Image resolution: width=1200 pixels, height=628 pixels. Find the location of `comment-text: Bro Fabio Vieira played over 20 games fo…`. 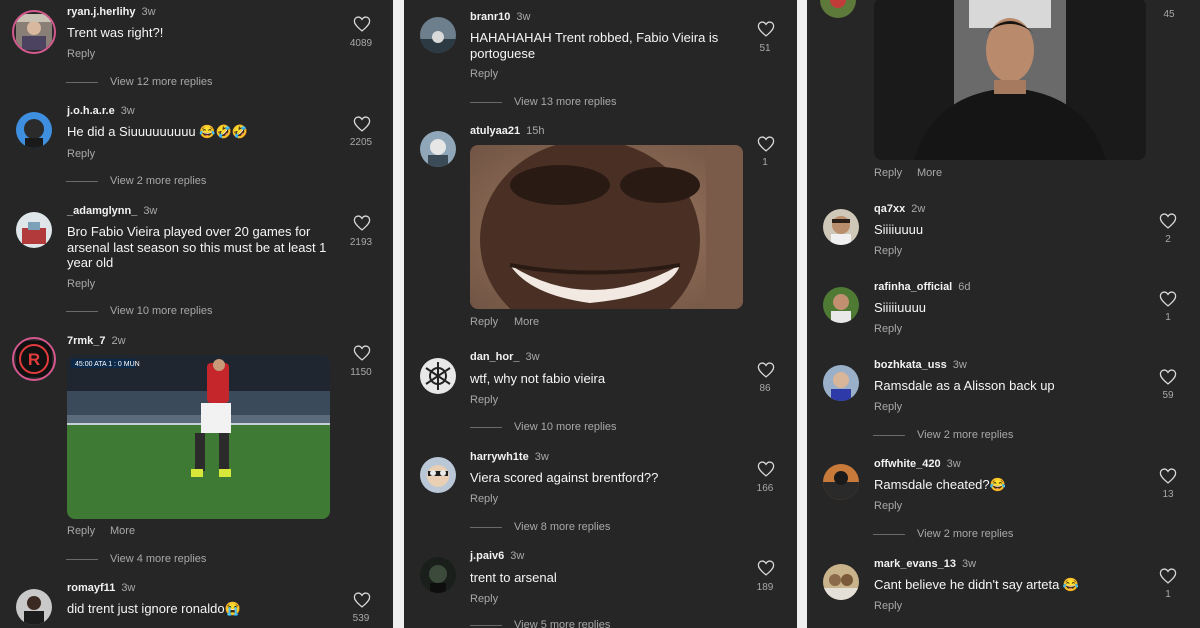

comment-text: Bro Fabio Vieira played over 20 games fo… is located at coordinates (197, 247).